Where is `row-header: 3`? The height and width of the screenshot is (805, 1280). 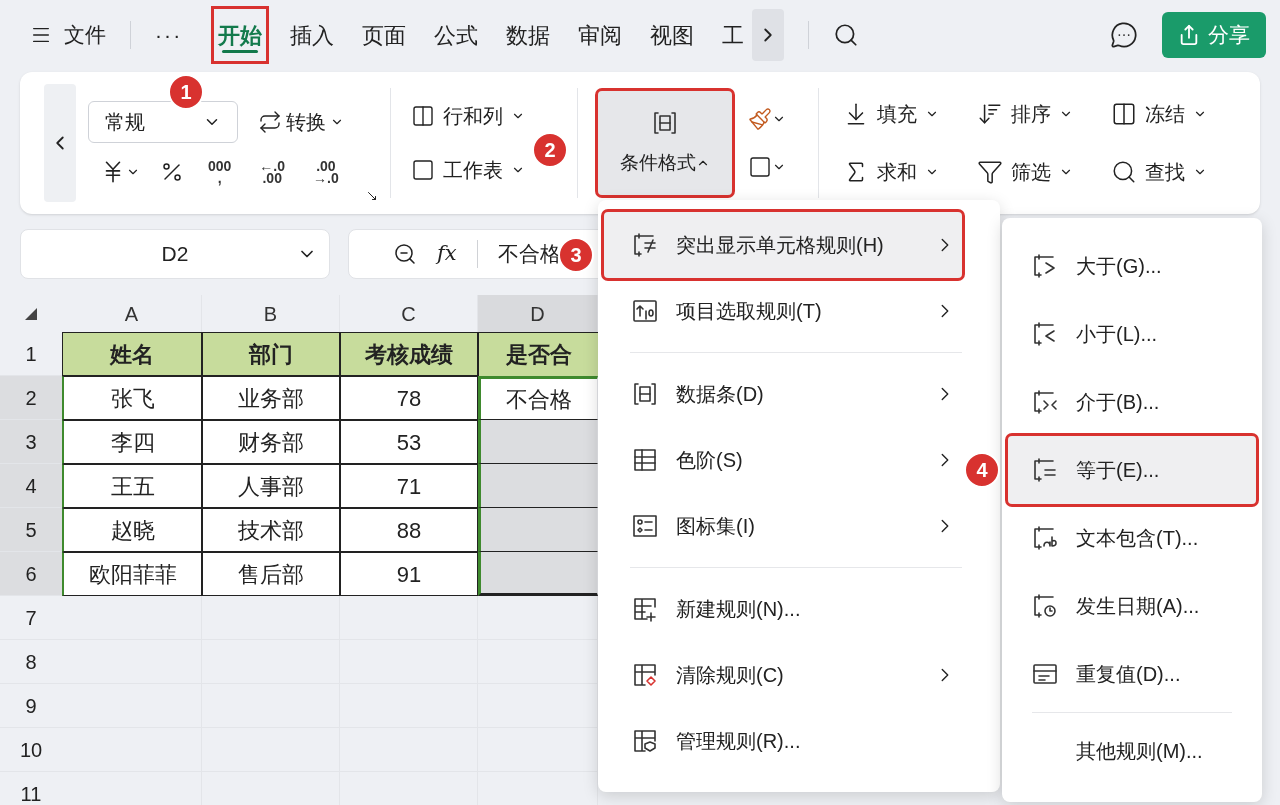
row-header: 3 is located at coordinates (31, 442).